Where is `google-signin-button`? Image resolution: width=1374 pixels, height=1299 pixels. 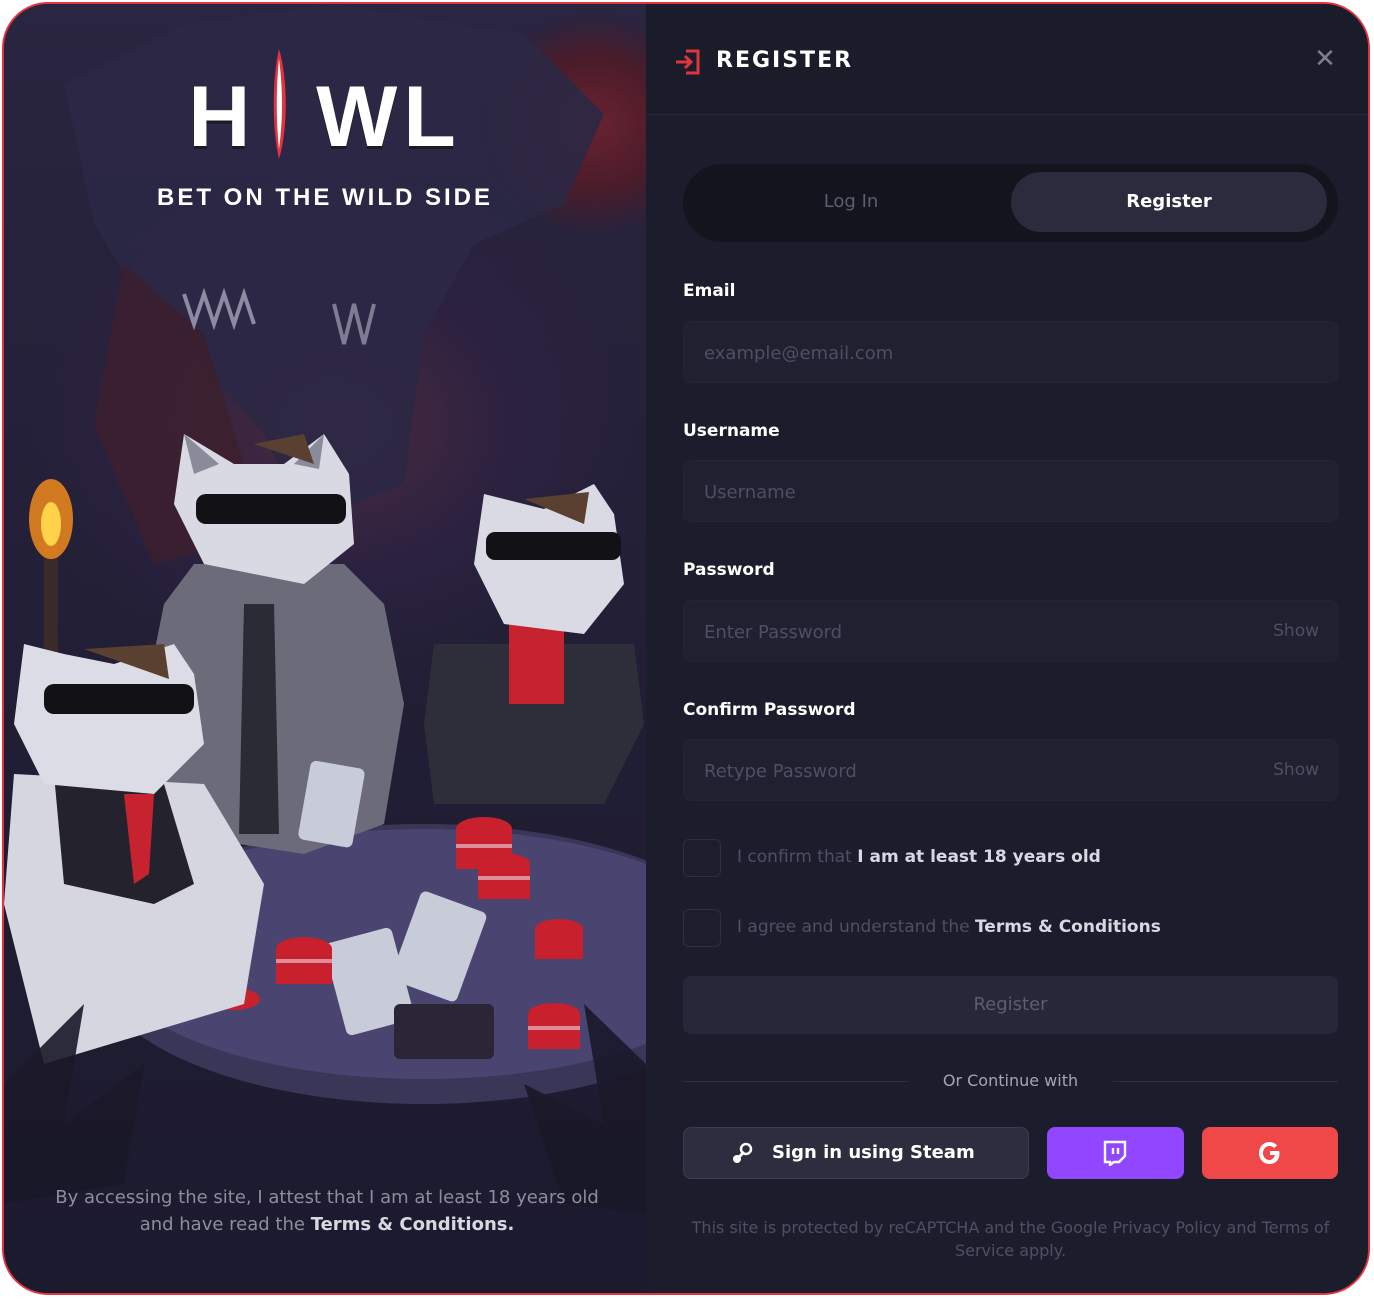 google-signin-button is located at coordinates (1270, 1153).